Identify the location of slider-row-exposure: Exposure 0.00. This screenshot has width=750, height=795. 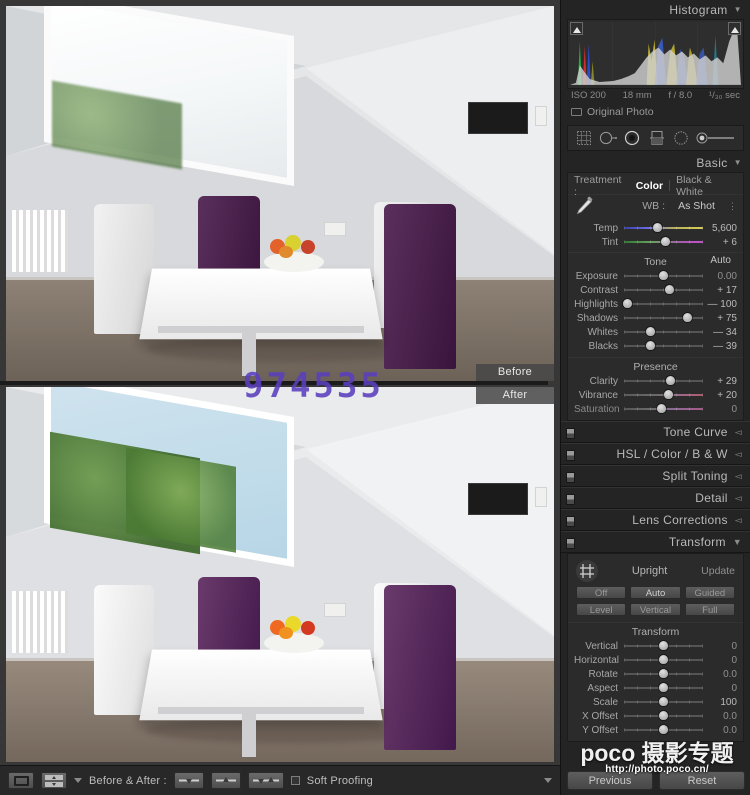
(655, 276).